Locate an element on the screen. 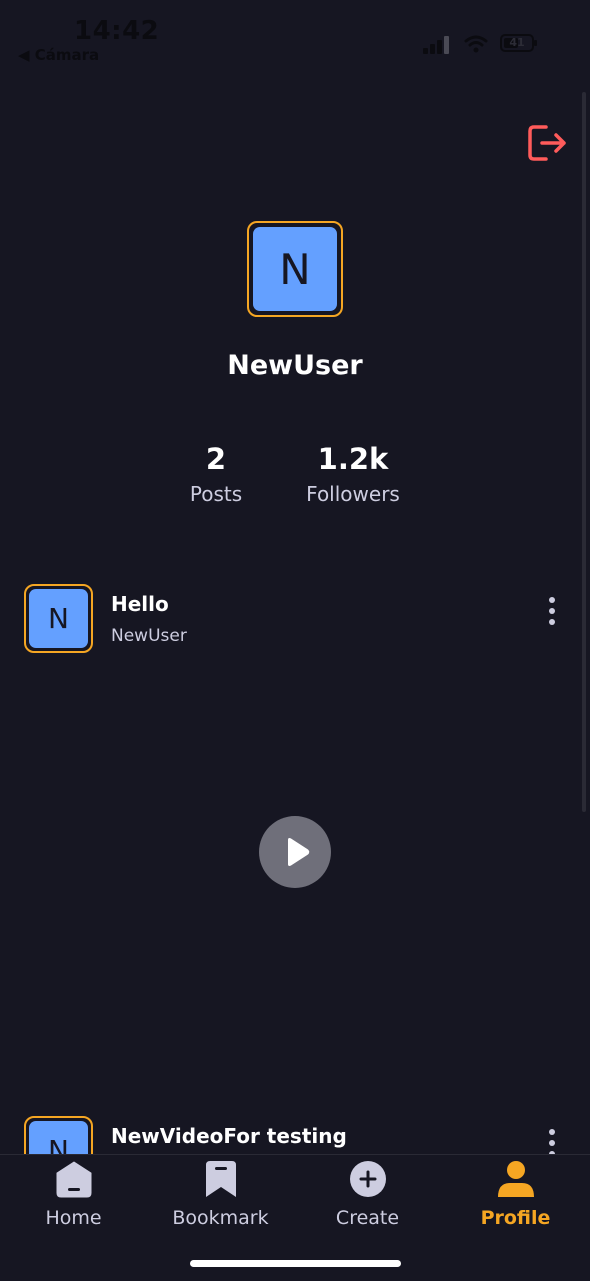 This screenshot has width=590, height=1281. wifi-icon is located at coordinates (476, 44).